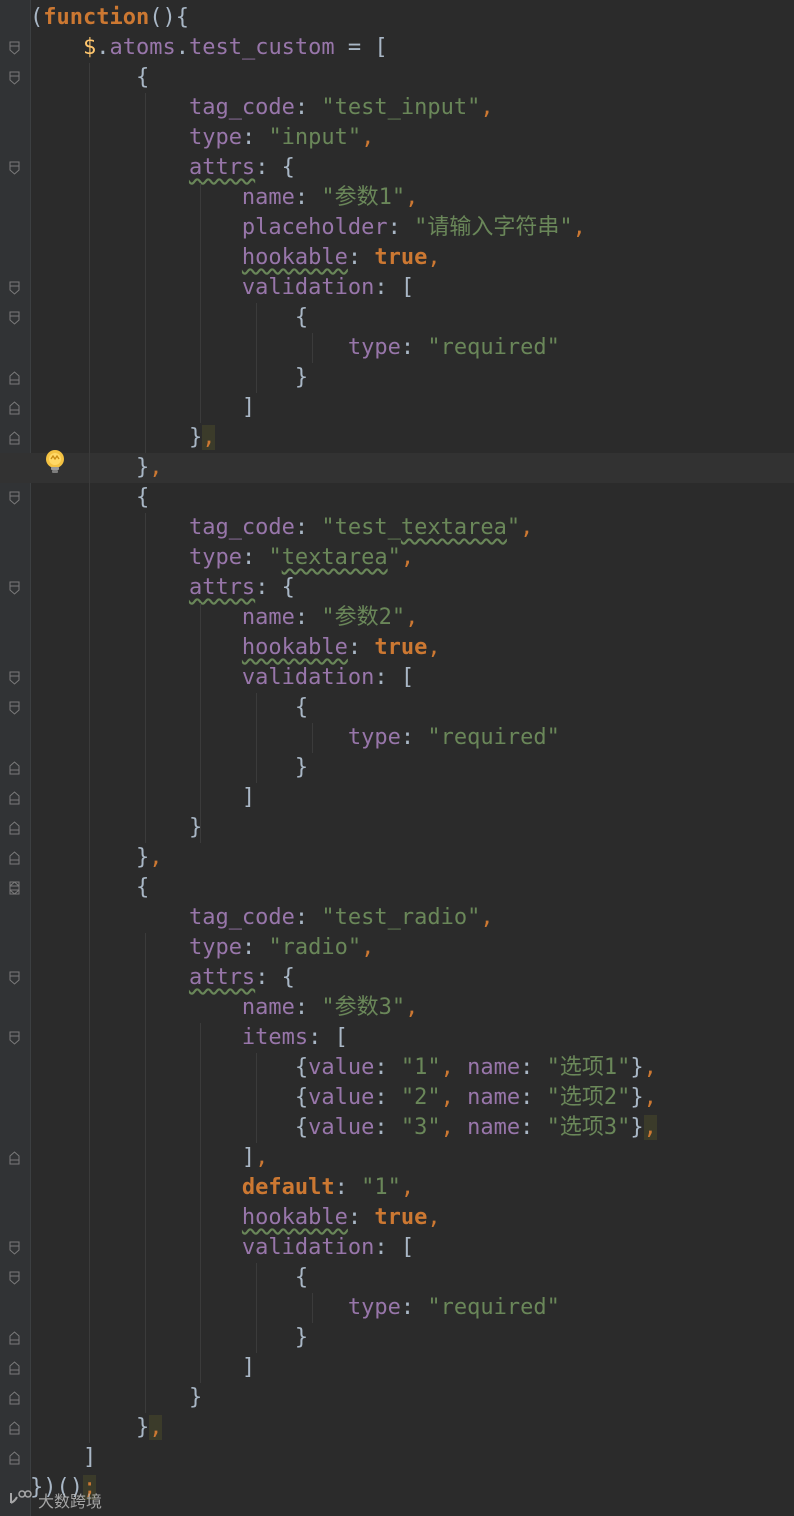 This screenshot has height=1516, width=794. What do you see at coordinates (397, 198) in the screenshot?
I see `code-line: name: "参数1",` at bounding box center [397, 198].